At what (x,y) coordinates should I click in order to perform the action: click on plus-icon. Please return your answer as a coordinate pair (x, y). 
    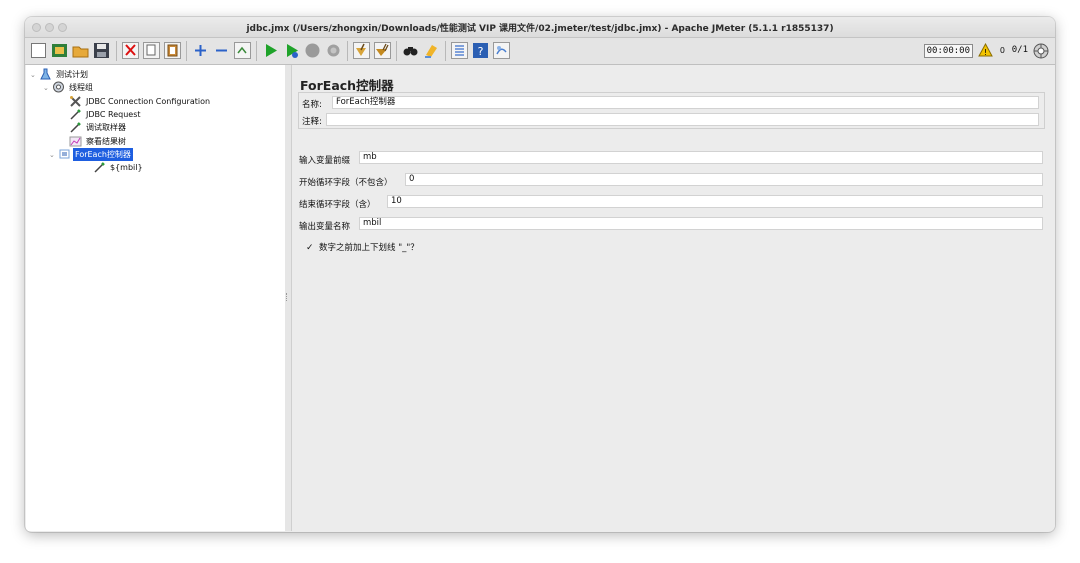
    Looking at the image, I should click on (200, 50).